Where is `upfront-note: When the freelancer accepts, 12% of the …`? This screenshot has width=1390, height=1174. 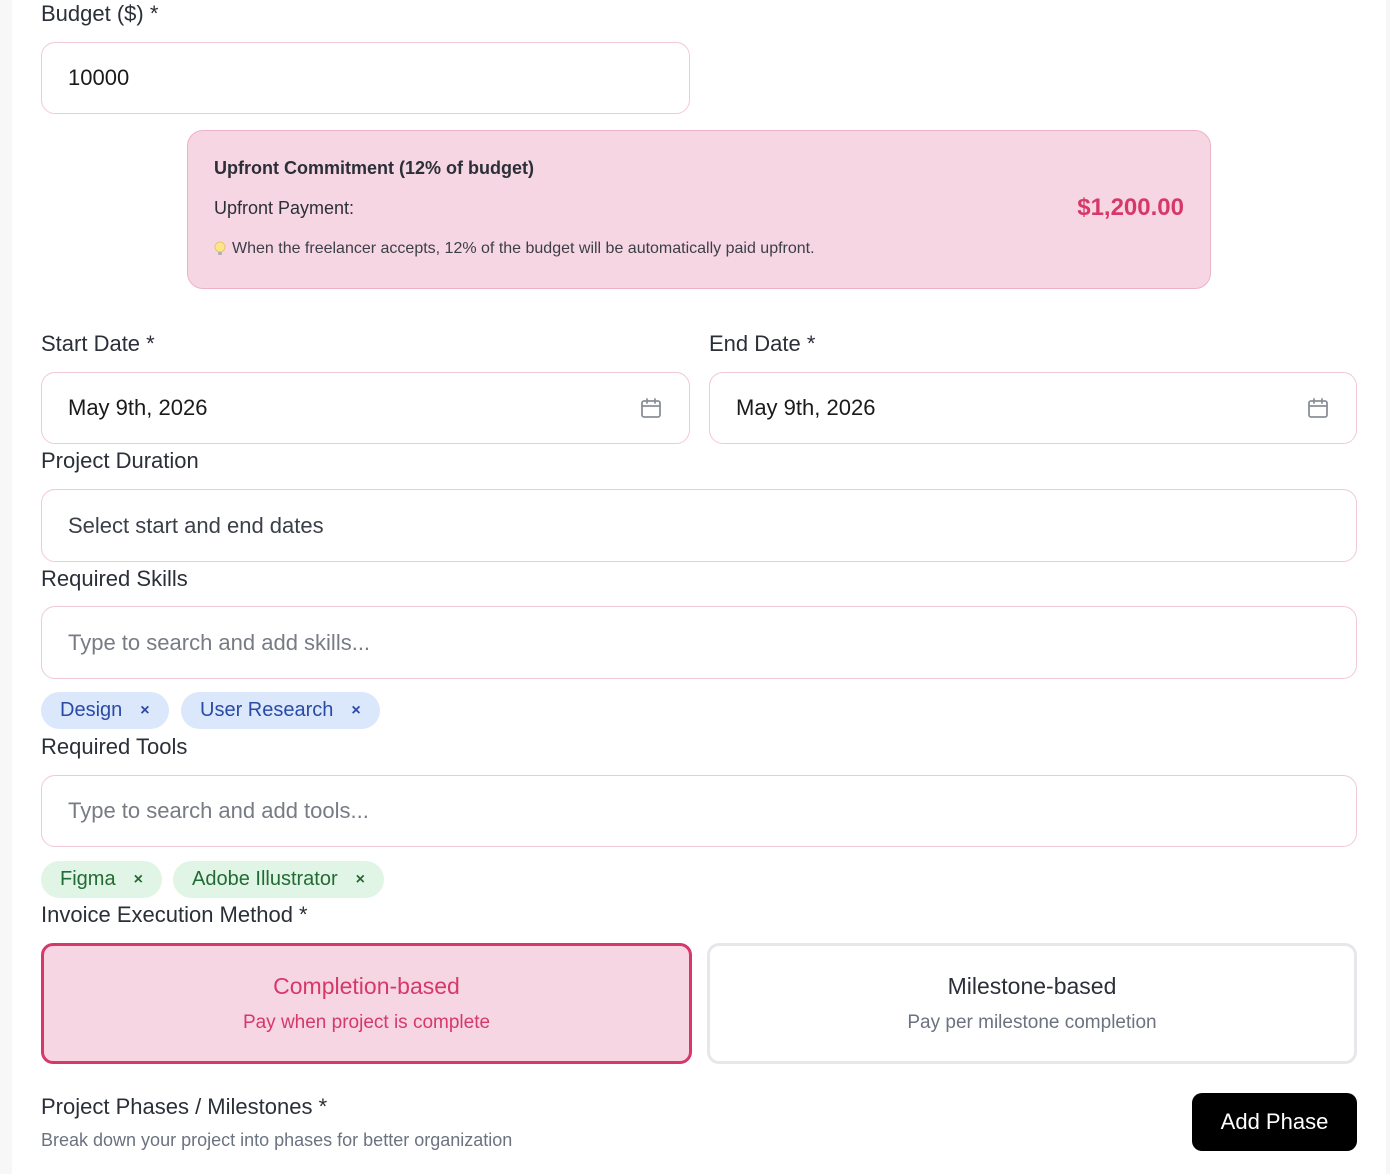
upfront-note: When the freelancer accepts, 12% of the … is located at coordinates (514, 249).